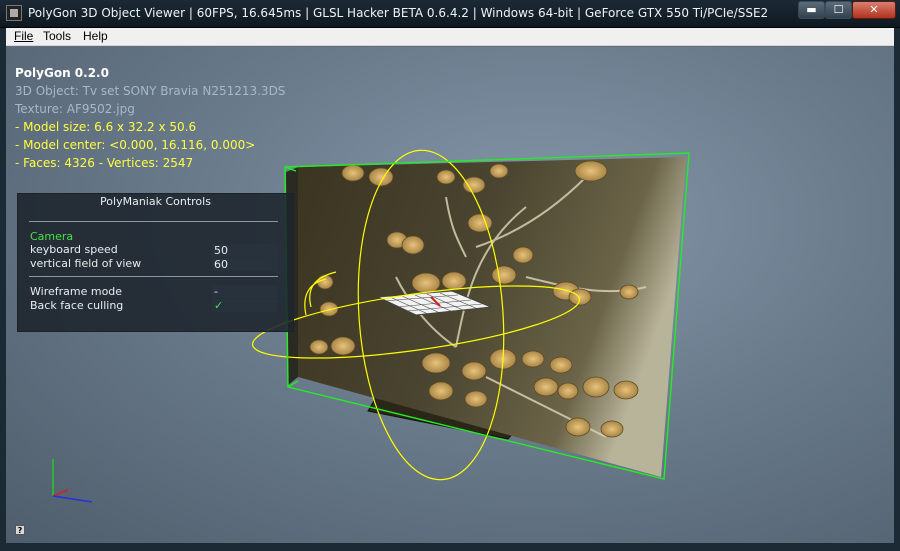  Describe the element at coordinates (106, 127) in the screenshot. I see `model-size-label: - Model size: 6.6 x 32.2 x 50.6` at that location.